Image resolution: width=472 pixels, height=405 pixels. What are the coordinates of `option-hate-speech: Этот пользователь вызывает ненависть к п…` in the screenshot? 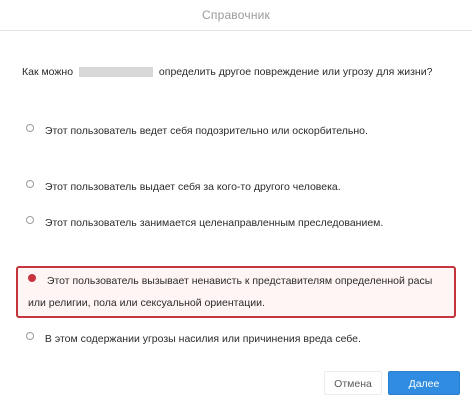 It's located at (236, 292).